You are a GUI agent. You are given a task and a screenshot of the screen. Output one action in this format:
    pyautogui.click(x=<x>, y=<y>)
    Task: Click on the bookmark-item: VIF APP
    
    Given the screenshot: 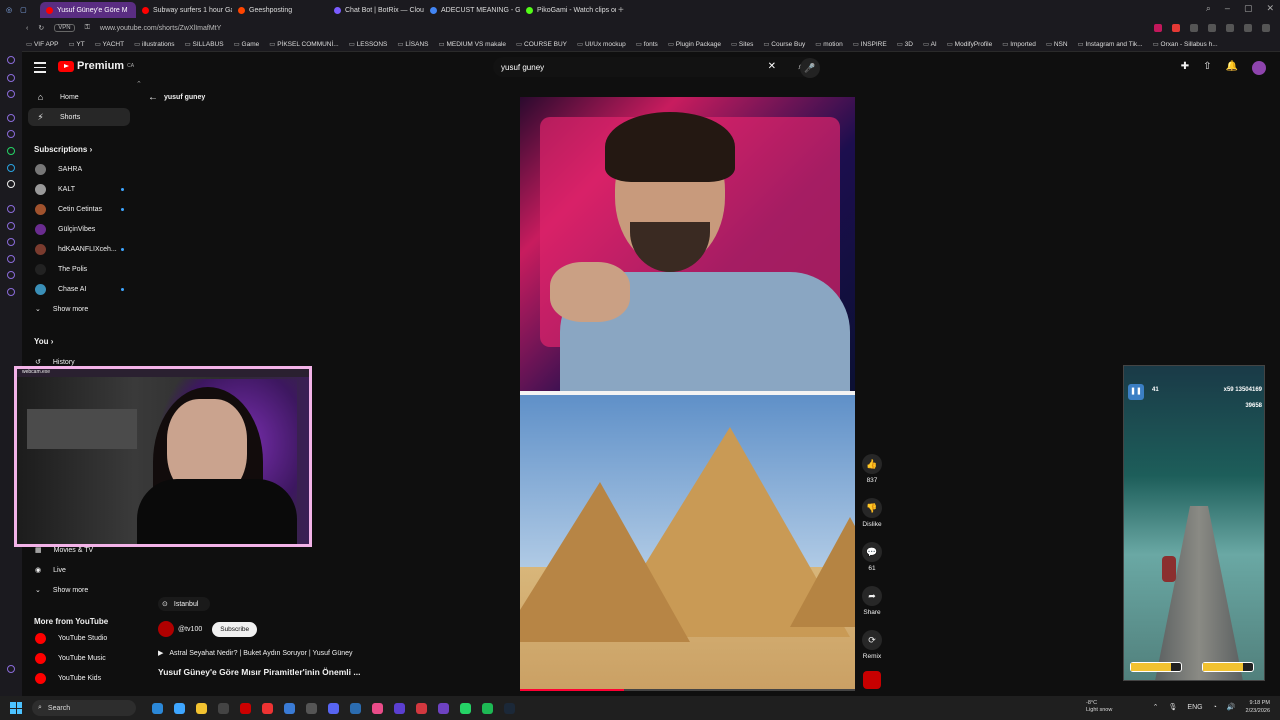 What is the action you would take?
    pyautogui.click(x=42, y=44)
    